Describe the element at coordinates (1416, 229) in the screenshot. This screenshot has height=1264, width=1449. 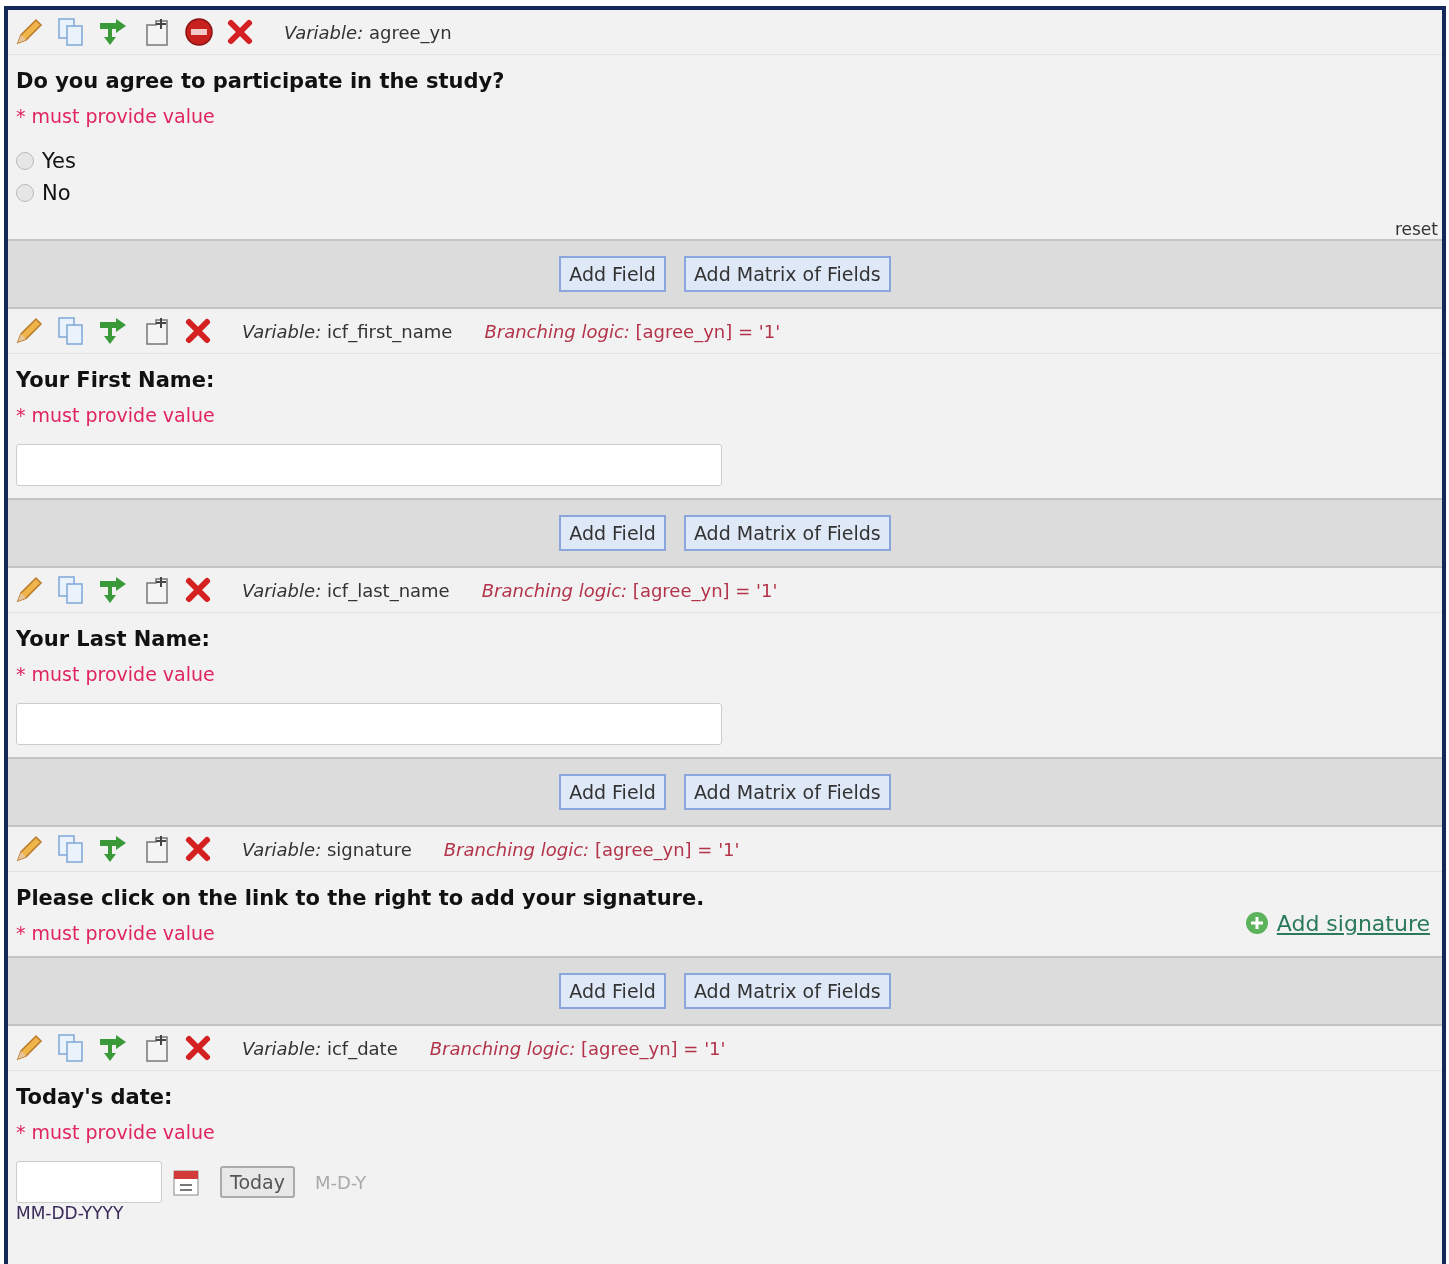
I see `reset-link: reset` at that location.